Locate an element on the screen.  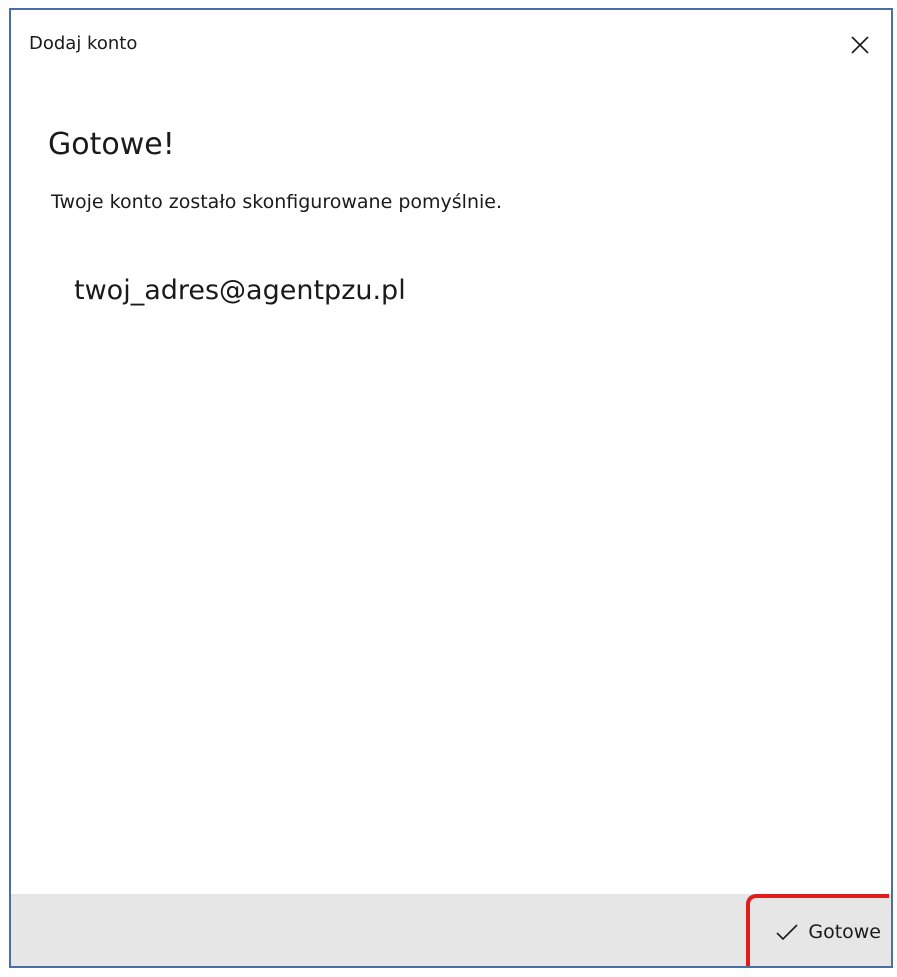
page-title: Gotowe! is located at coordinates (111, 144).